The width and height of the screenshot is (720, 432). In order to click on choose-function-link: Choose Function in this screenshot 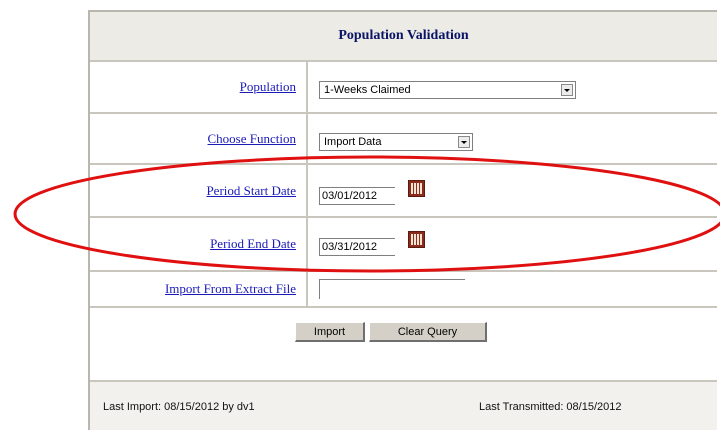, I will do `click(252, 139)`.